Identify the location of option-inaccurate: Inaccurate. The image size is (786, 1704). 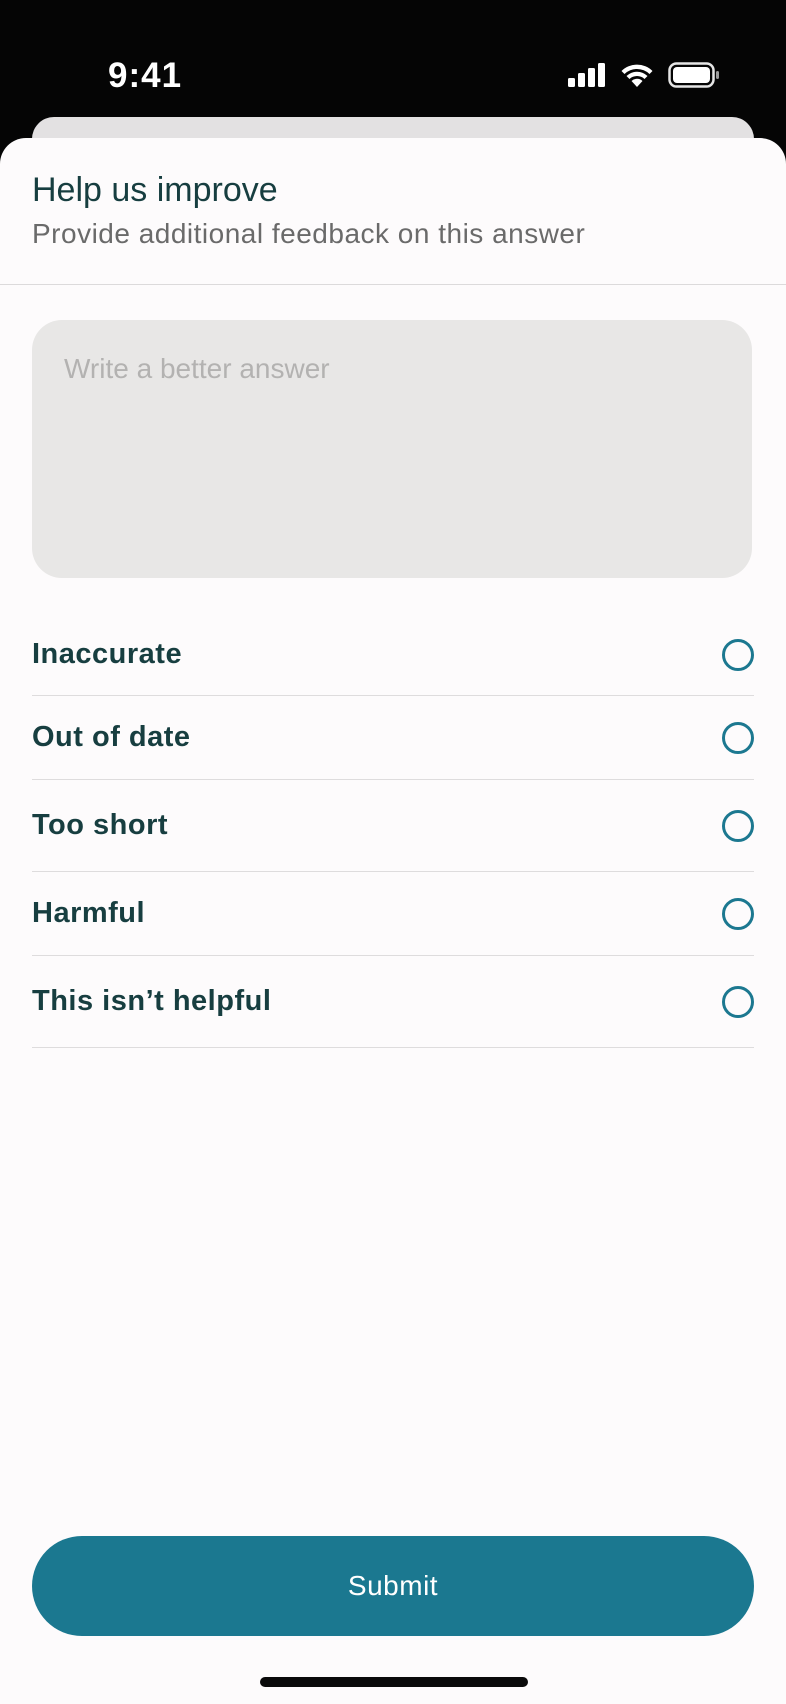
(393, 655).